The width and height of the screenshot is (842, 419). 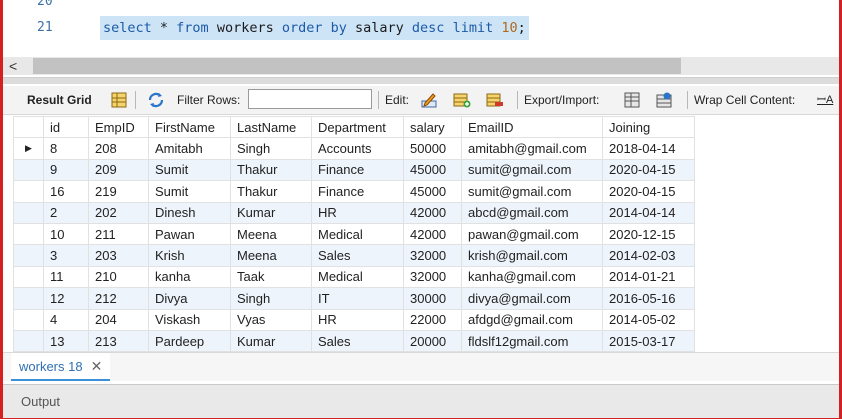 I want to click on cell-joining: 2015-03-17, so click(x=648, y=341).